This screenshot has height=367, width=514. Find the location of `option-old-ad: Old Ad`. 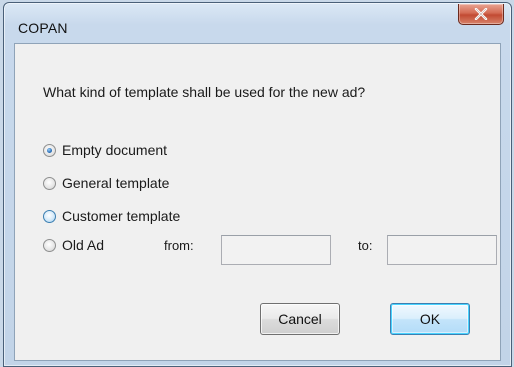

option-old-ad: Old Ad is located at coordinates (73, 245).